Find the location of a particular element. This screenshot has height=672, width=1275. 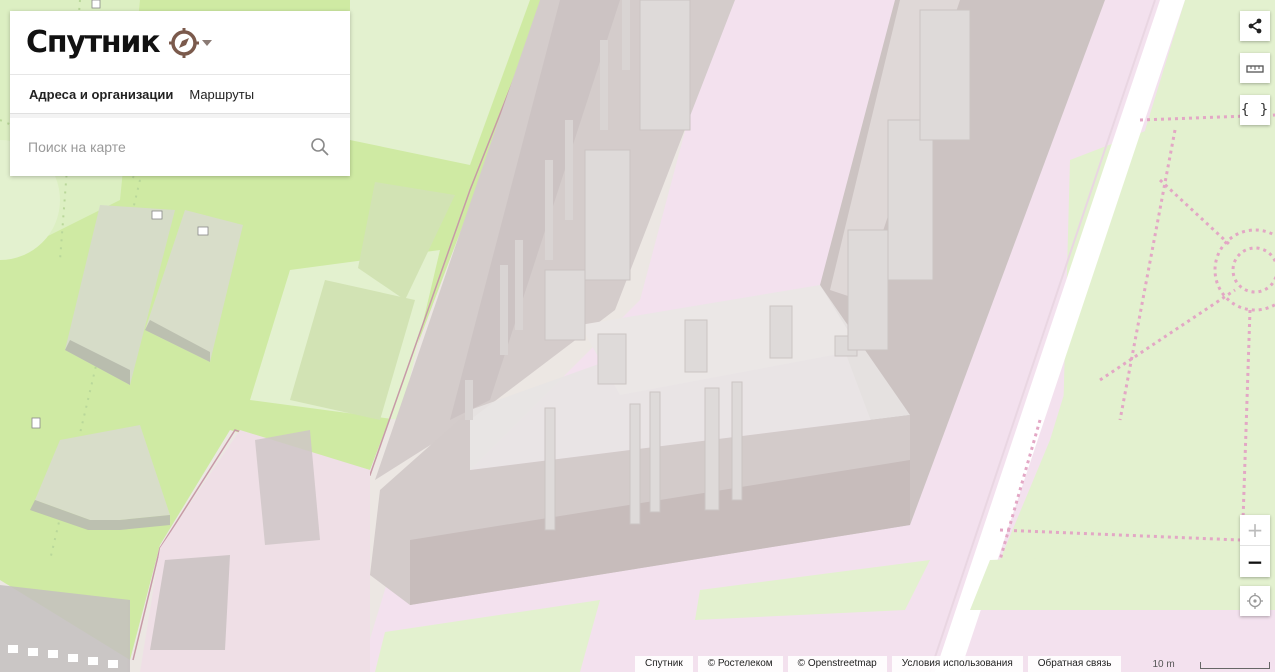

brand-name: Спутник is located at coordinates (93, 42).